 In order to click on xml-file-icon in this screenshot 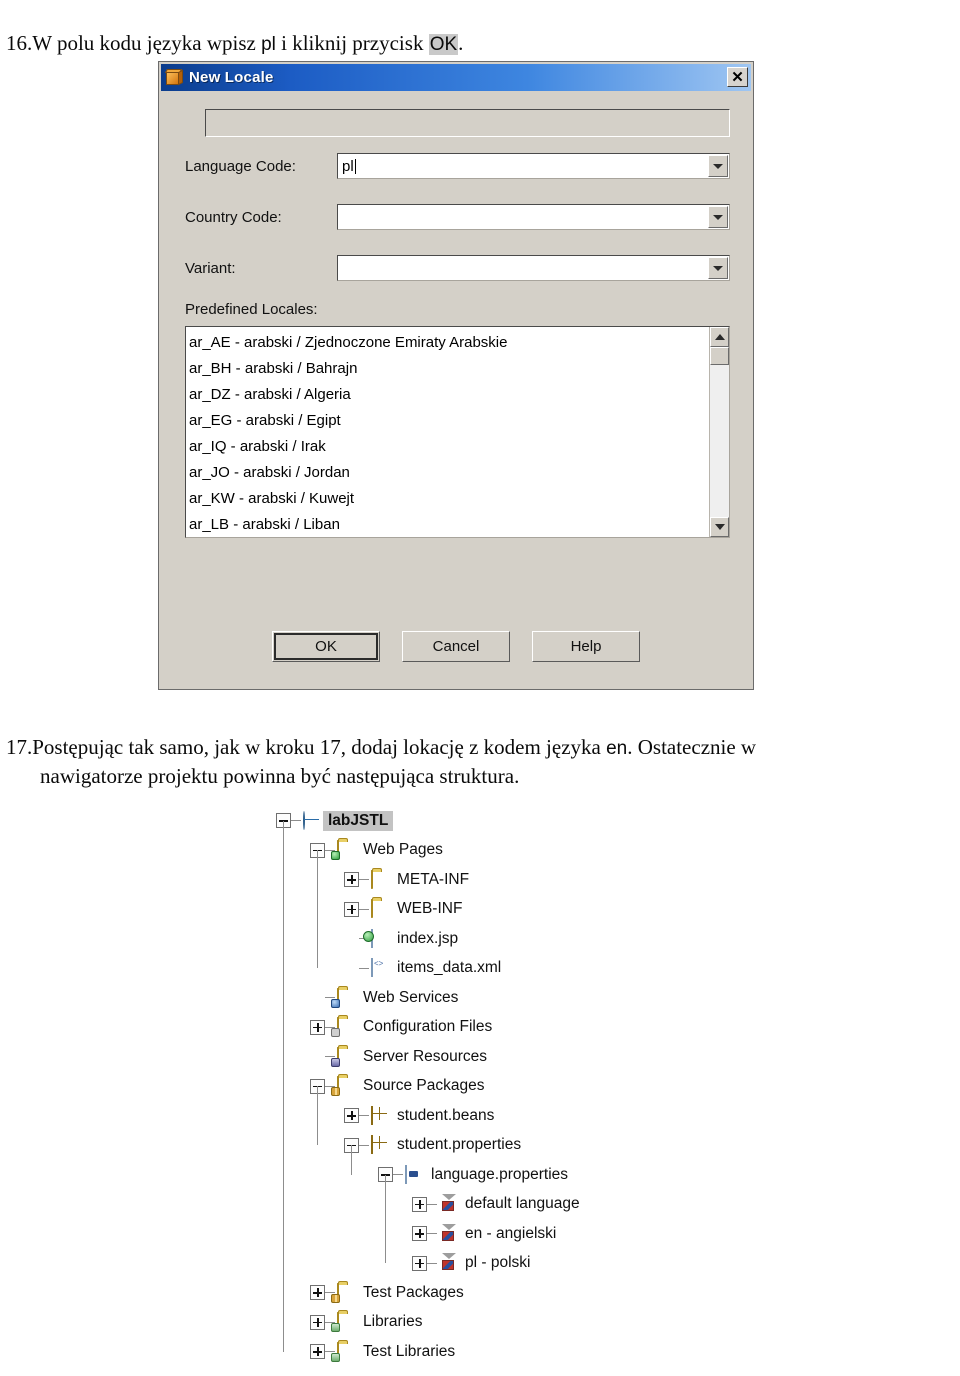, I will do `click(381, 968)`.